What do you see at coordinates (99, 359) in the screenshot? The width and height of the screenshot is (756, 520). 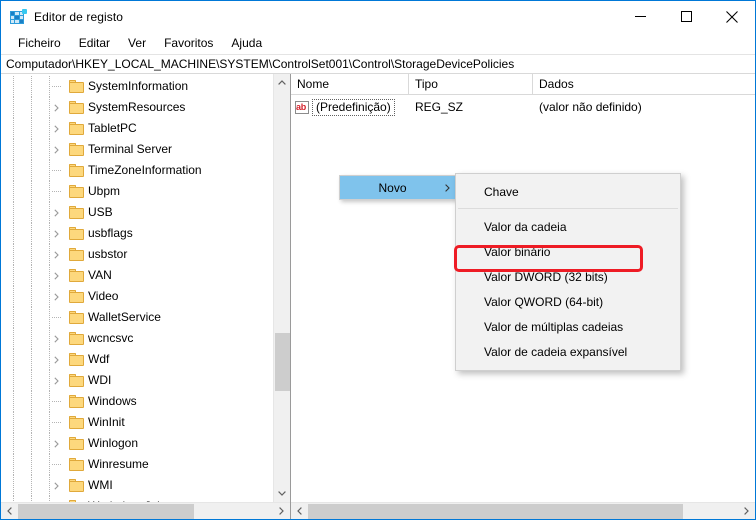 I see `tree-item-label: Wdf` at bounding box center [99, 359].